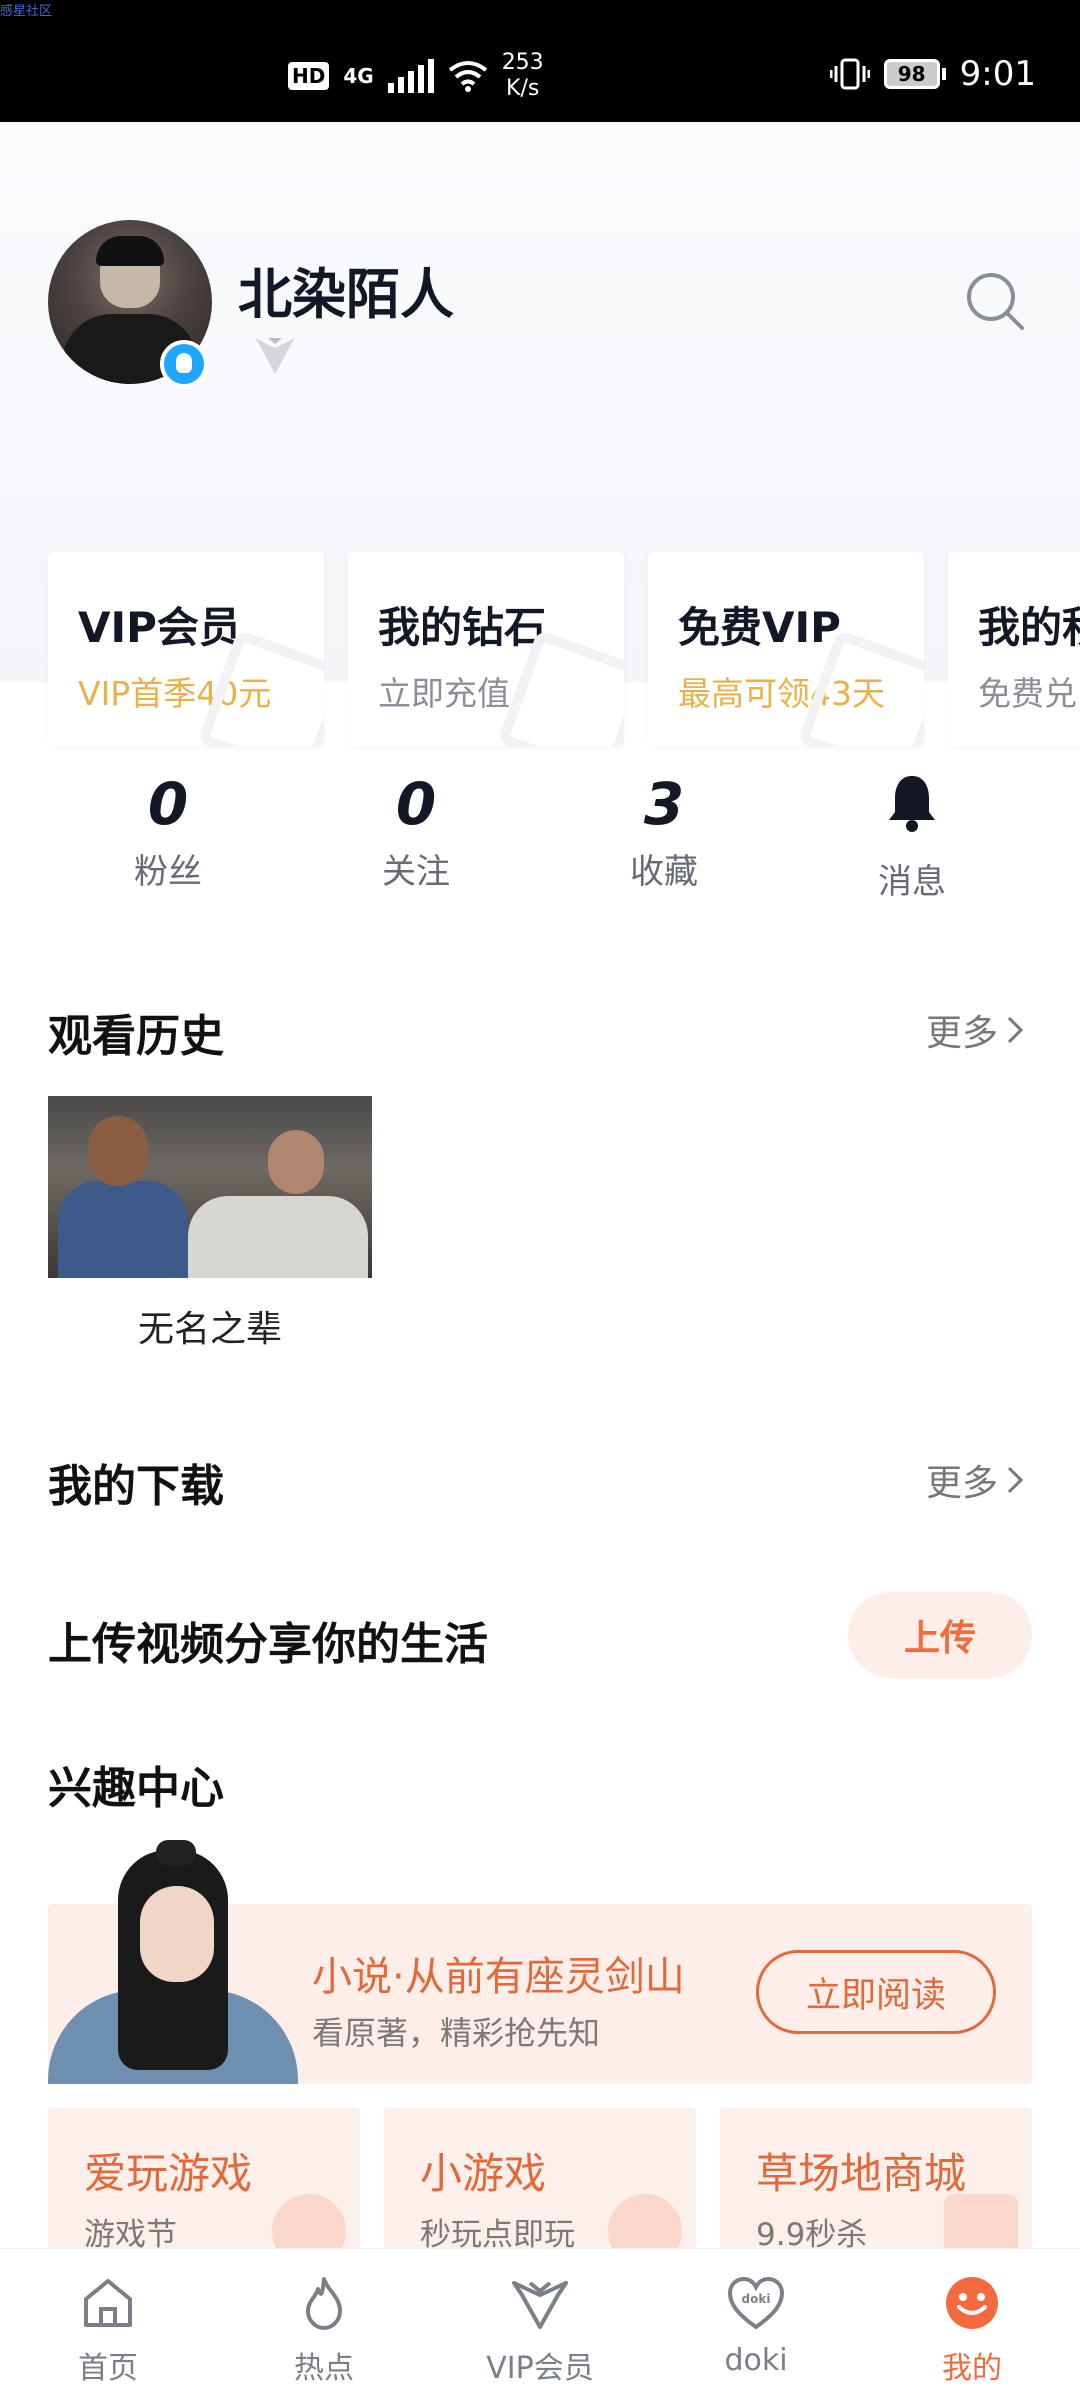 The image size is (1080, 2400). Describe the element at coordinates (173, 1962) in the screenshot. I see `promo-character-image` at that location.